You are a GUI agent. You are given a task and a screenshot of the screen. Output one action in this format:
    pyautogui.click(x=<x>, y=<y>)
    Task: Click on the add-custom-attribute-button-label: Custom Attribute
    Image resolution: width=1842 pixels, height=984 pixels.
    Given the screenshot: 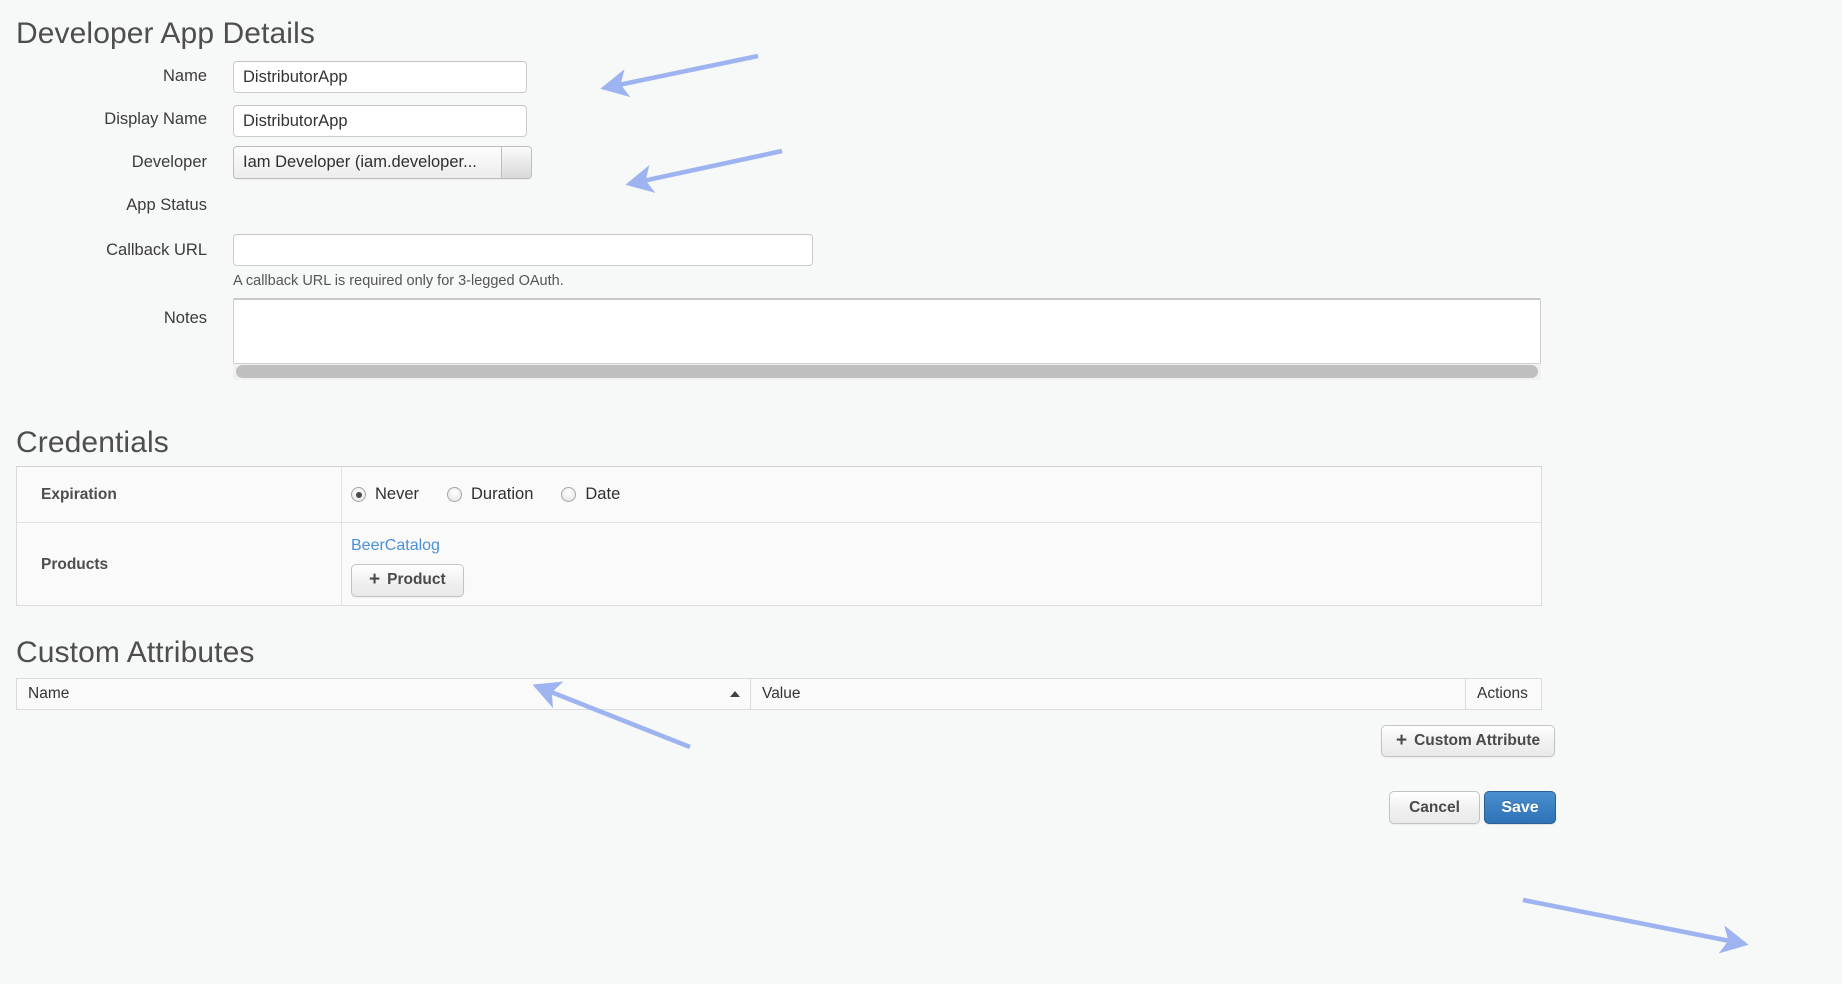 What is the action you would take?
    pyautogui.click(x=1477, y=740)
    